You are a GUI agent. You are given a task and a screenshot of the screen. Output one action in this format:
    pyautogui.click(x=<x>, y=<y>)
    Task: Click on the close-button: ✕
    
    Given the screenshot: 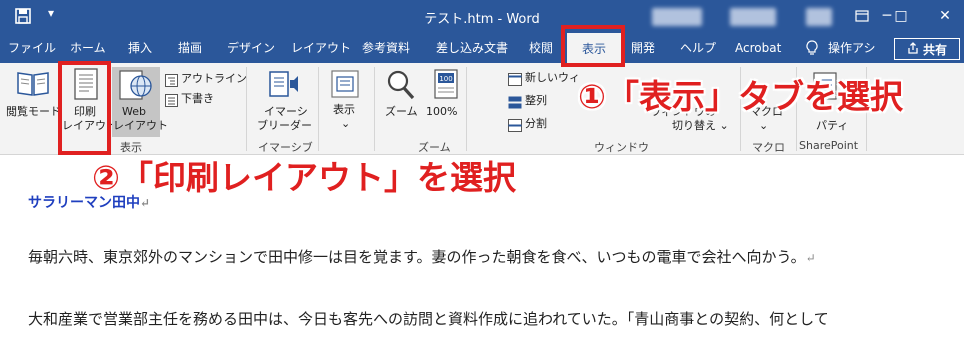 What is the action you would take?
    pyautogui.click(x=945, y=16)
    